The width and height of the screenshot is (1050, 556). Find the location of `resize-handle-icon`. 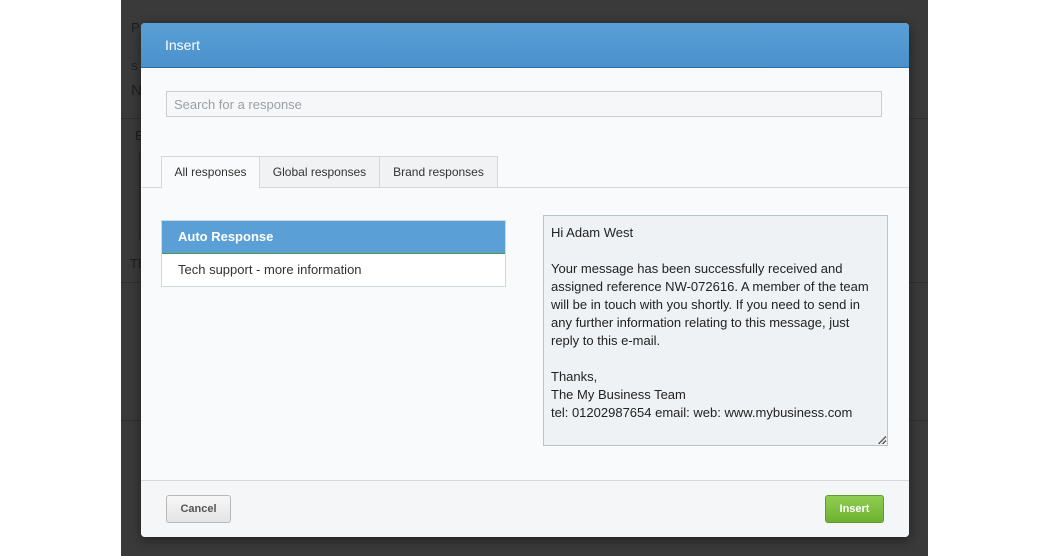

resize-handle-icon is located at coordinates (882, 440).